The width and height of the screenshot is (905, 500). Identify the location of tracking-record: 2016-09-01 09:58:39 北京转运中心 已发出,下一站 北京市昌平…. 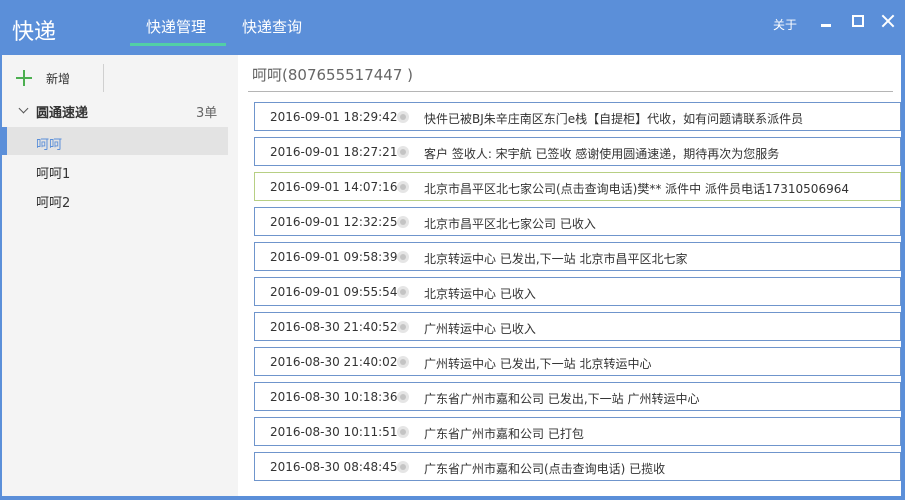
(577, 256).